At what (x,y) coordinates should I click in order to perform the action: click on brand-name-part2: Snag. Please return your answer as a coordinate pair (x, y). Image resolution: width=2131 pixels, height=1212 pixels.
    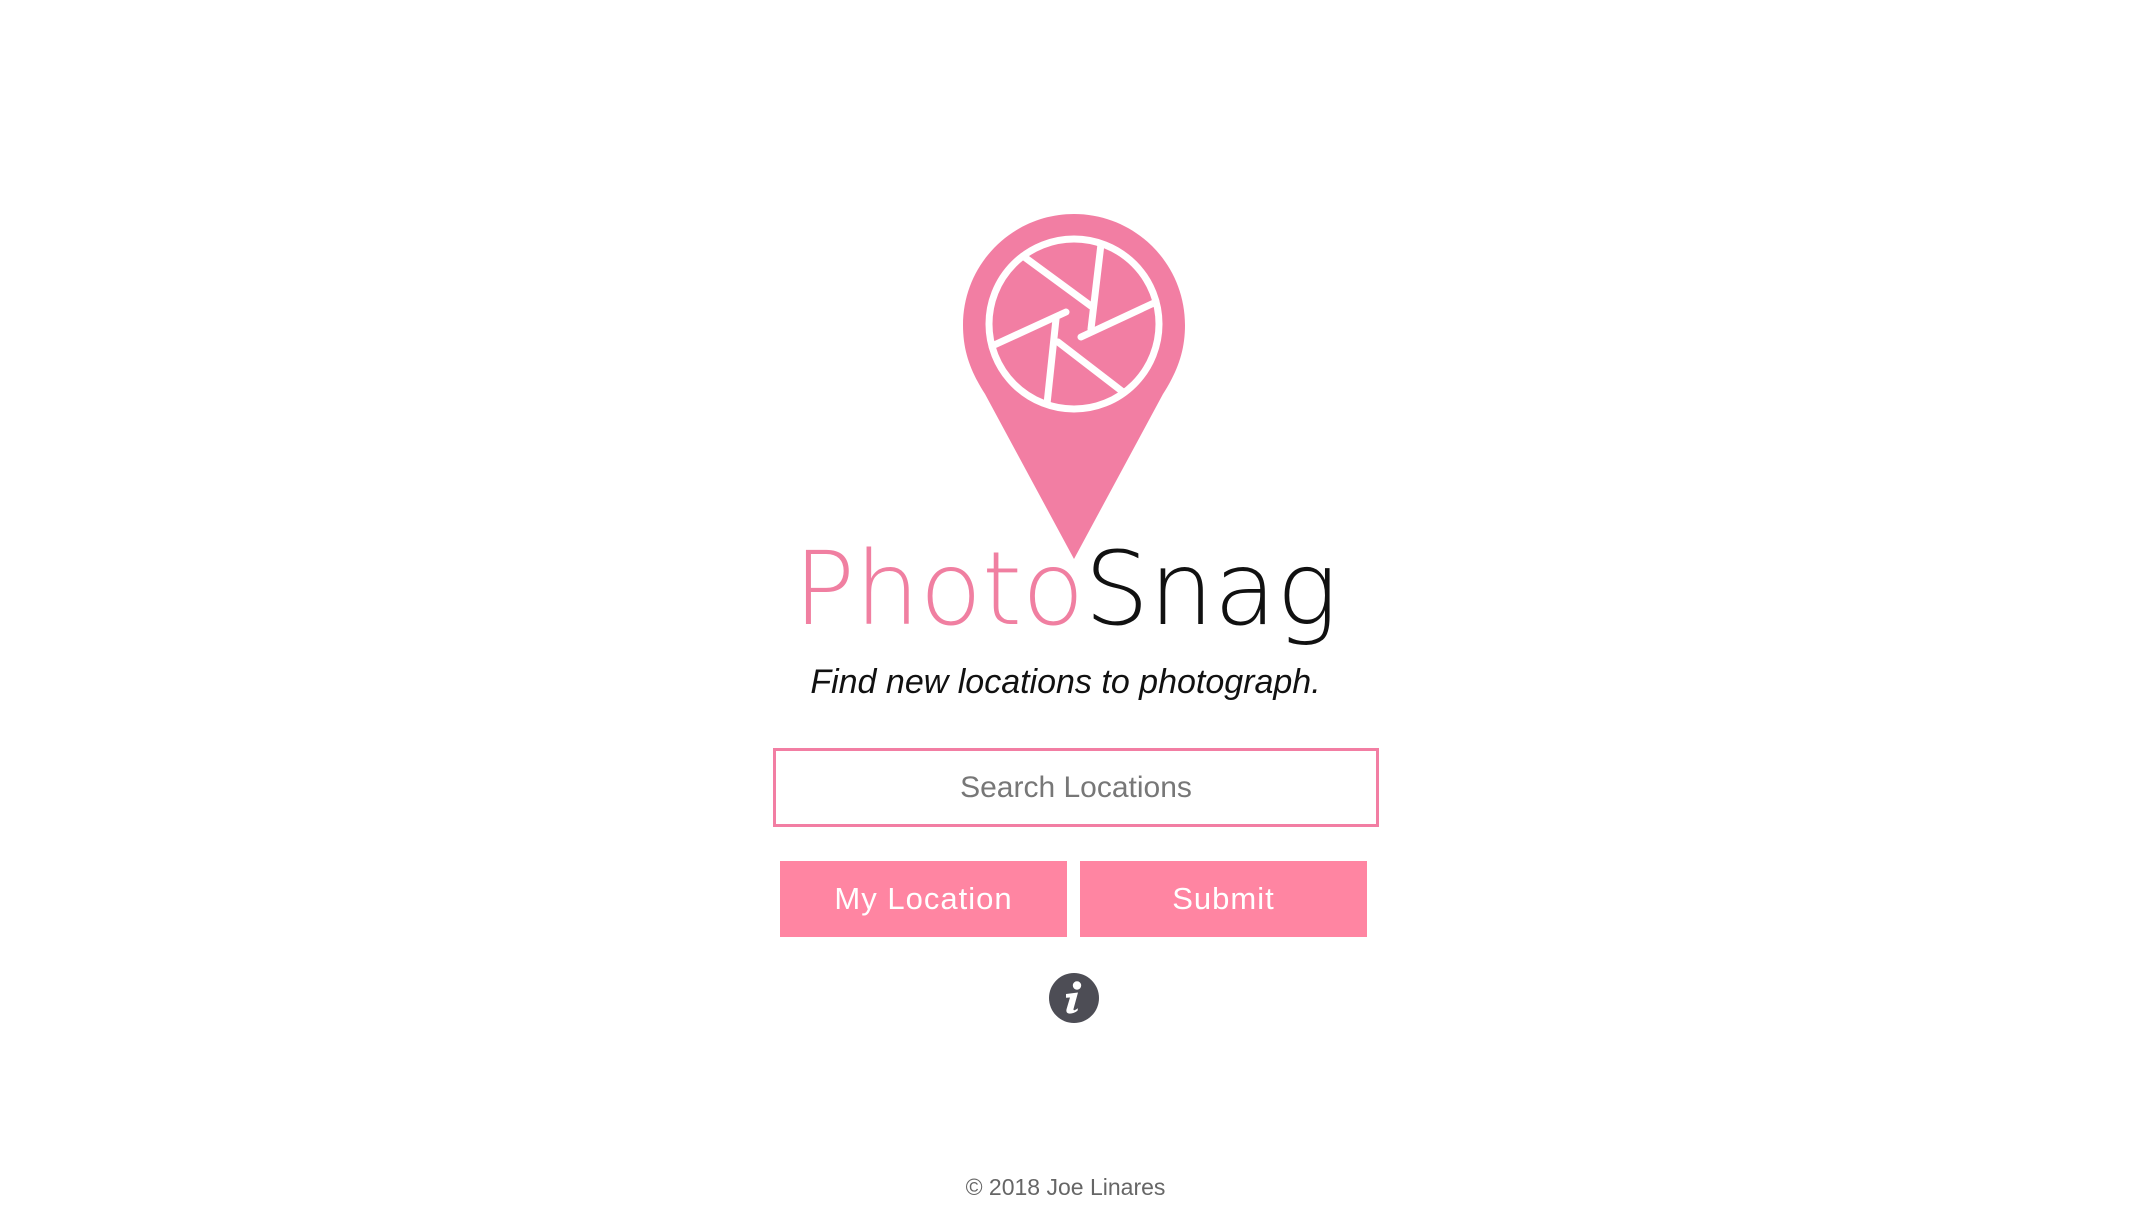
    Looking at the image, I should click on (1211, 589).